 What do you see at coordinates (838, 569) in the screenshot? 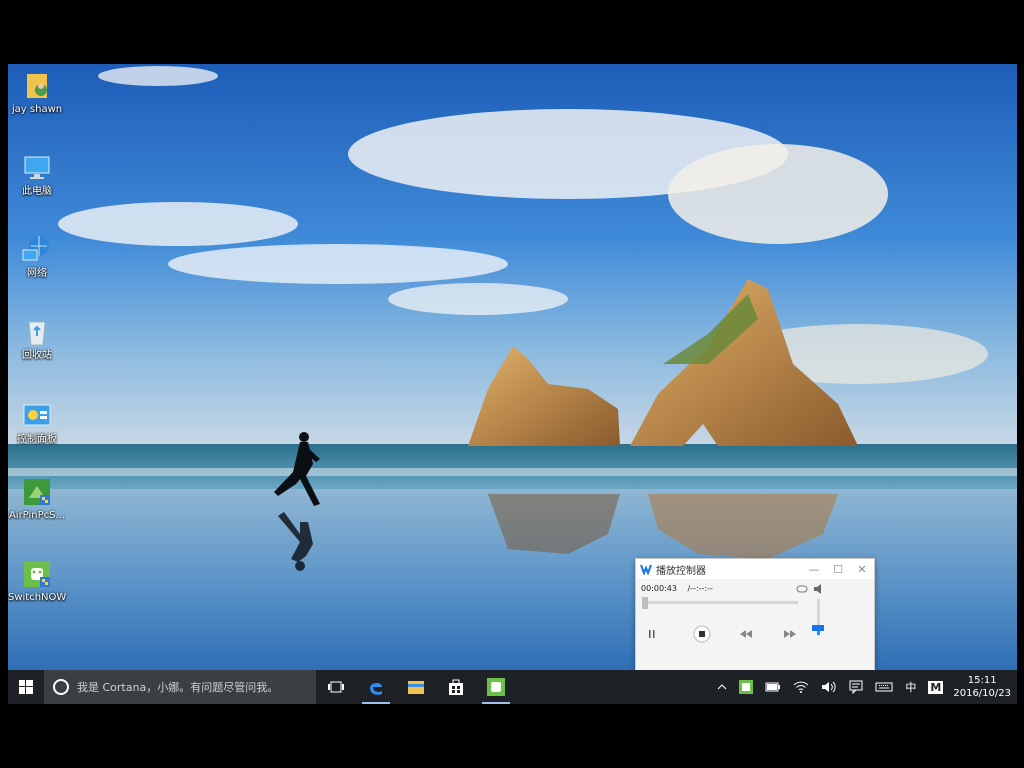
I see `maximize-button: ☐` at bounding box center [838, 569].